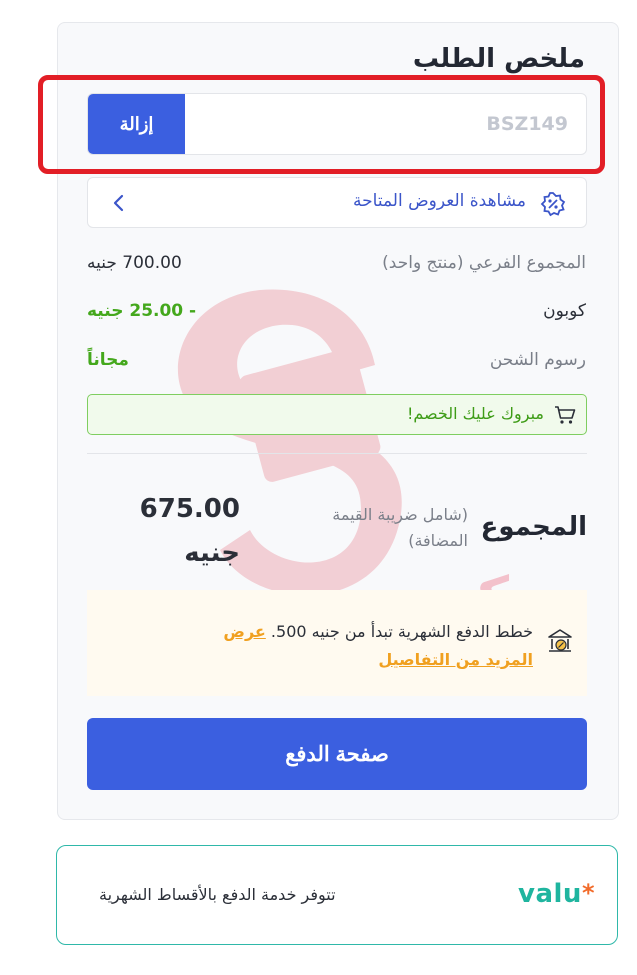 This screenshot has width=637, height=975. Describe the element at coordinates (537, 360) in the screenshot. I see `shipping-label: رسوم الشحن` at that location.